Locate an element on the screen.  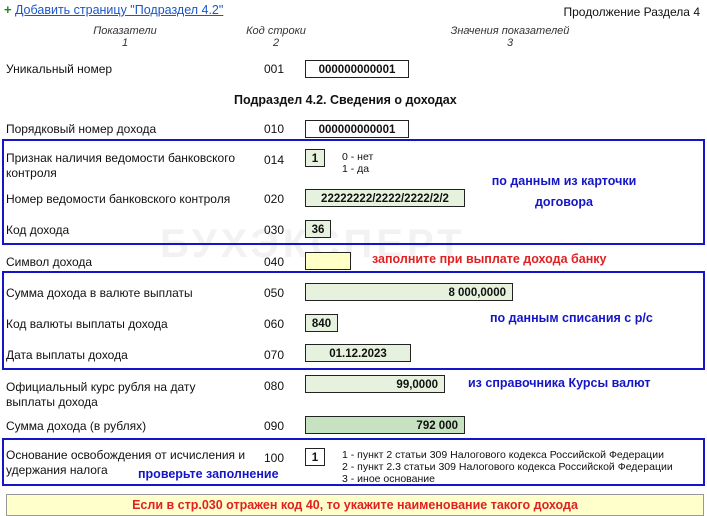
add-page-link: + Добавить страницу "Подраздел 4.2" is located at coordinates (113, 9).